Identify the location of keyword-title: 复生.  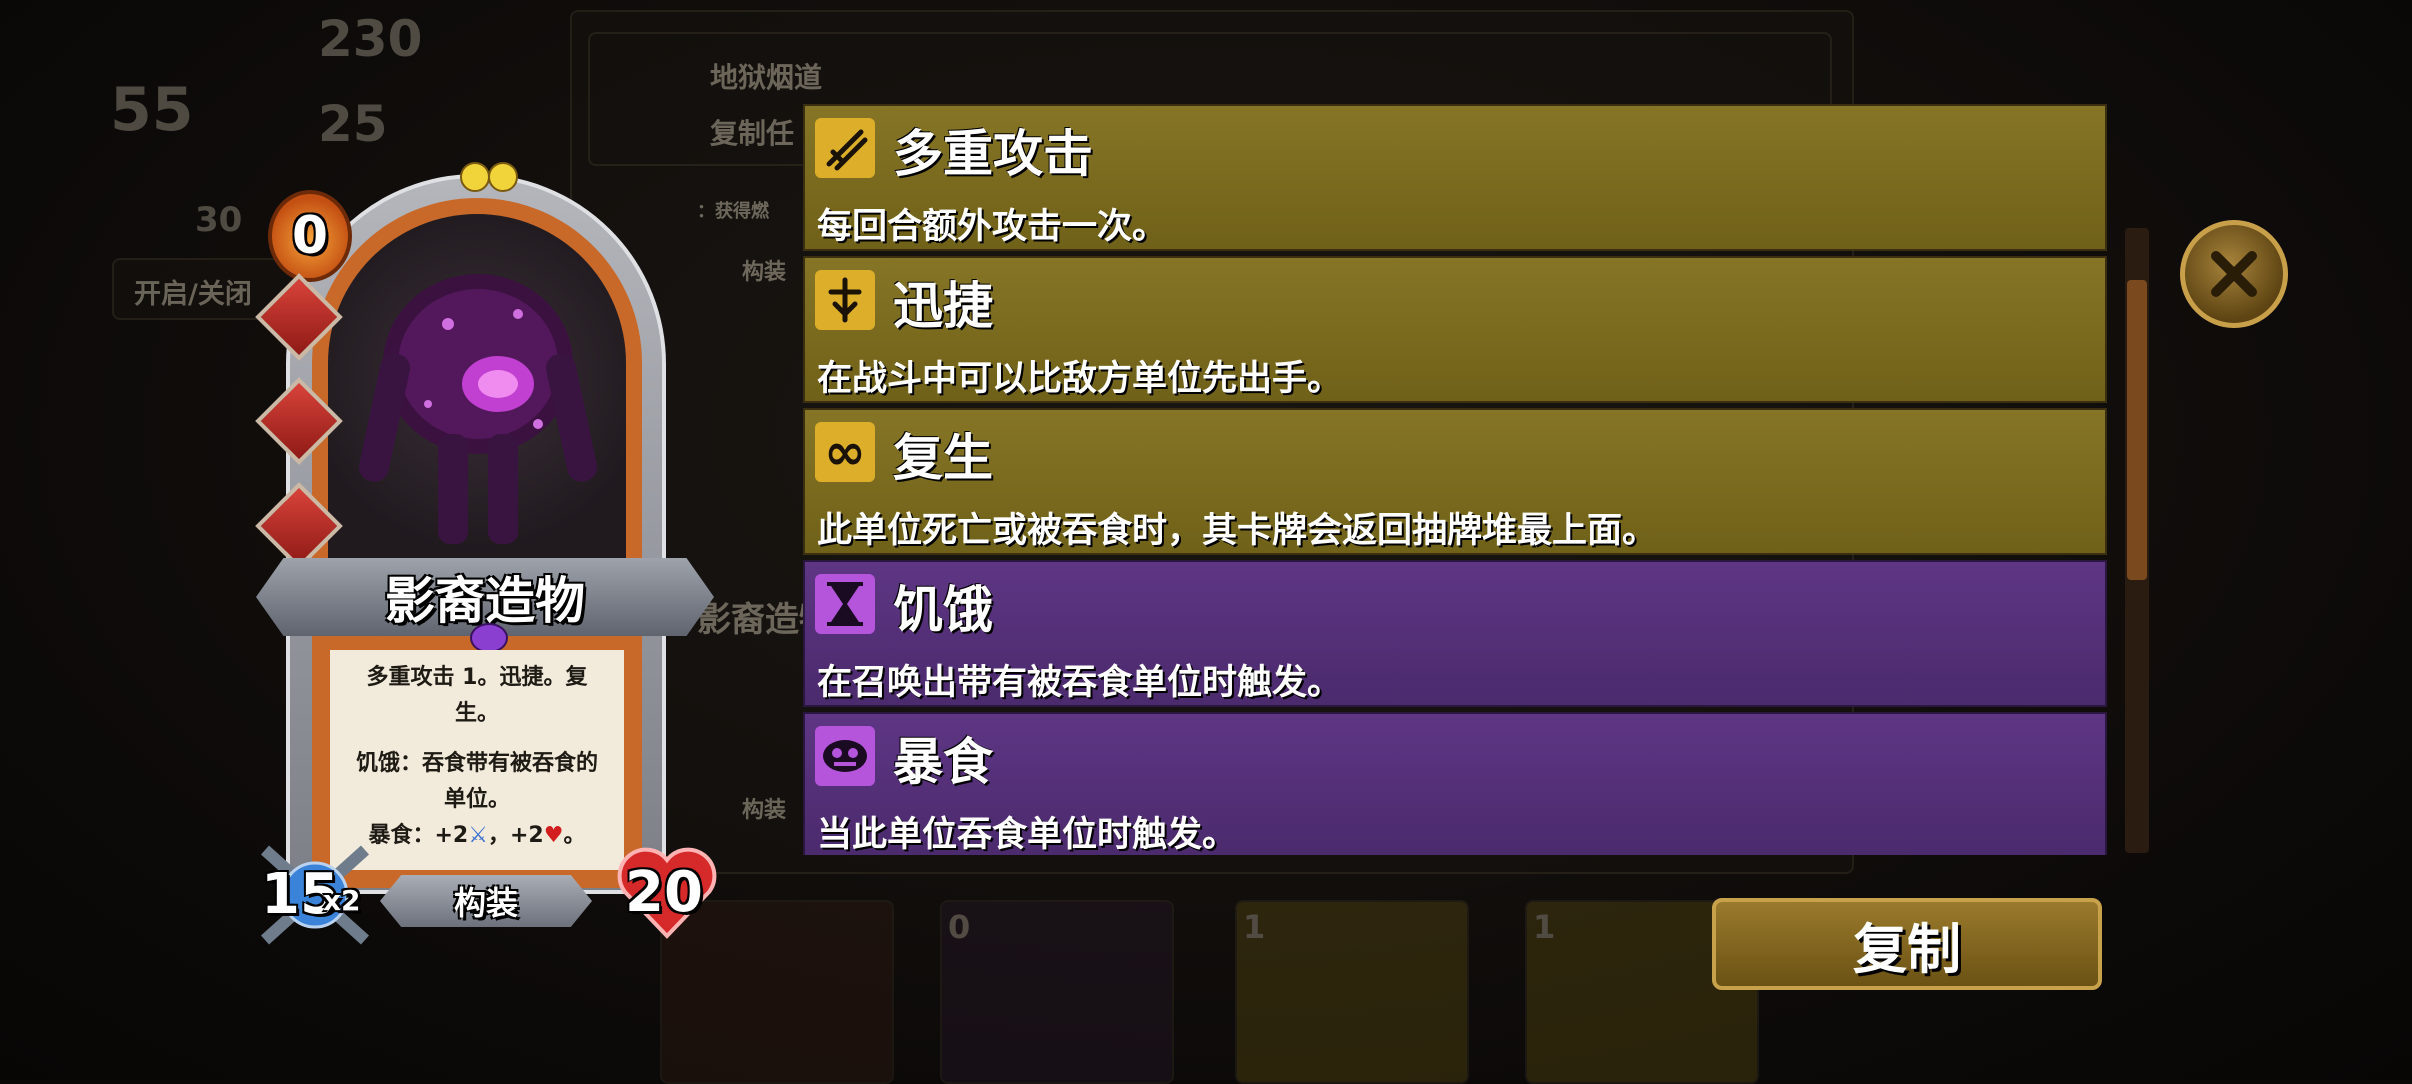
(943, 458).